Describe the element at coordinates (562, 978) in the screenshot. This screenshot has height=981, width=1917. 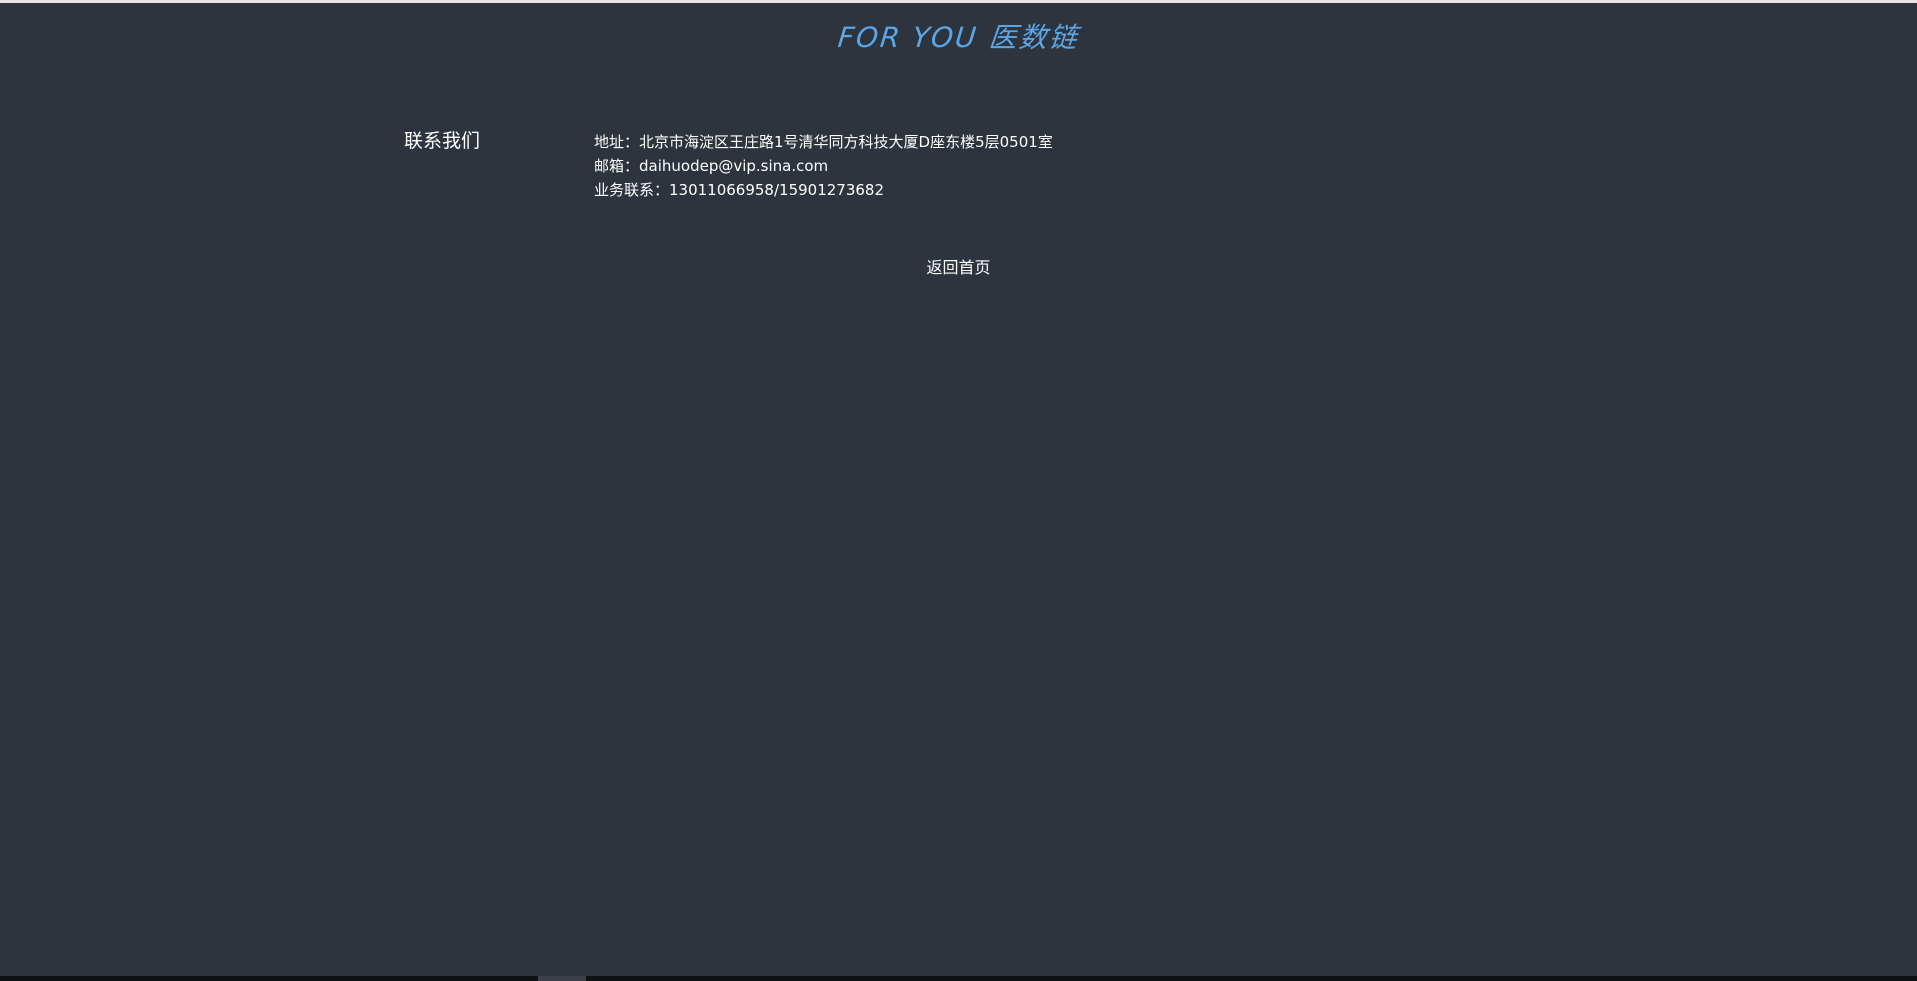
I see `scrollbar-thumb` at that location.